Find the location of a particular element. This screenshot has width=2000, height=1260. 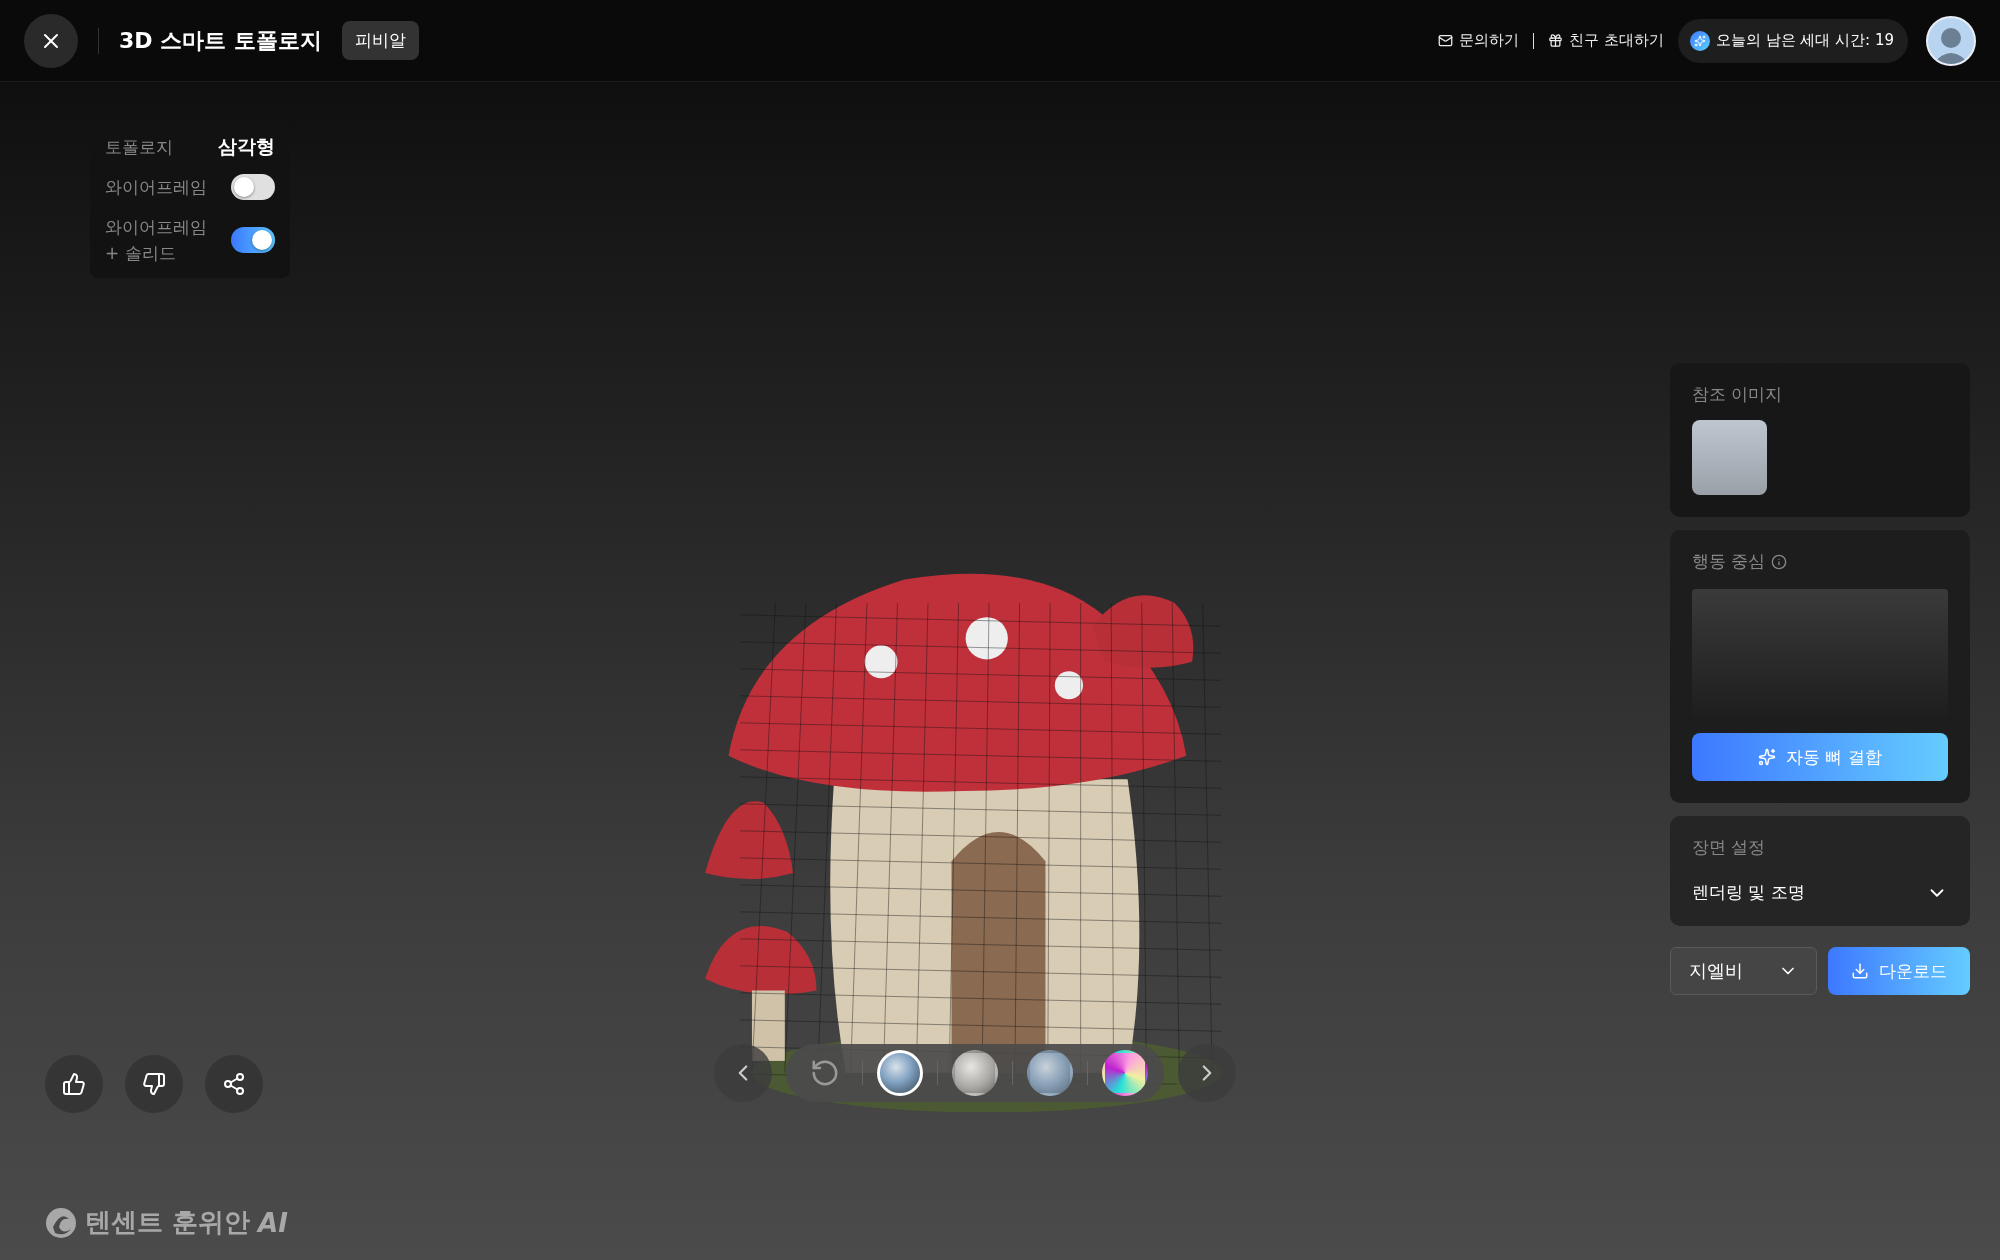

page-title: 3D 스마트 토폴로지 is located at coordinates (220, 40).